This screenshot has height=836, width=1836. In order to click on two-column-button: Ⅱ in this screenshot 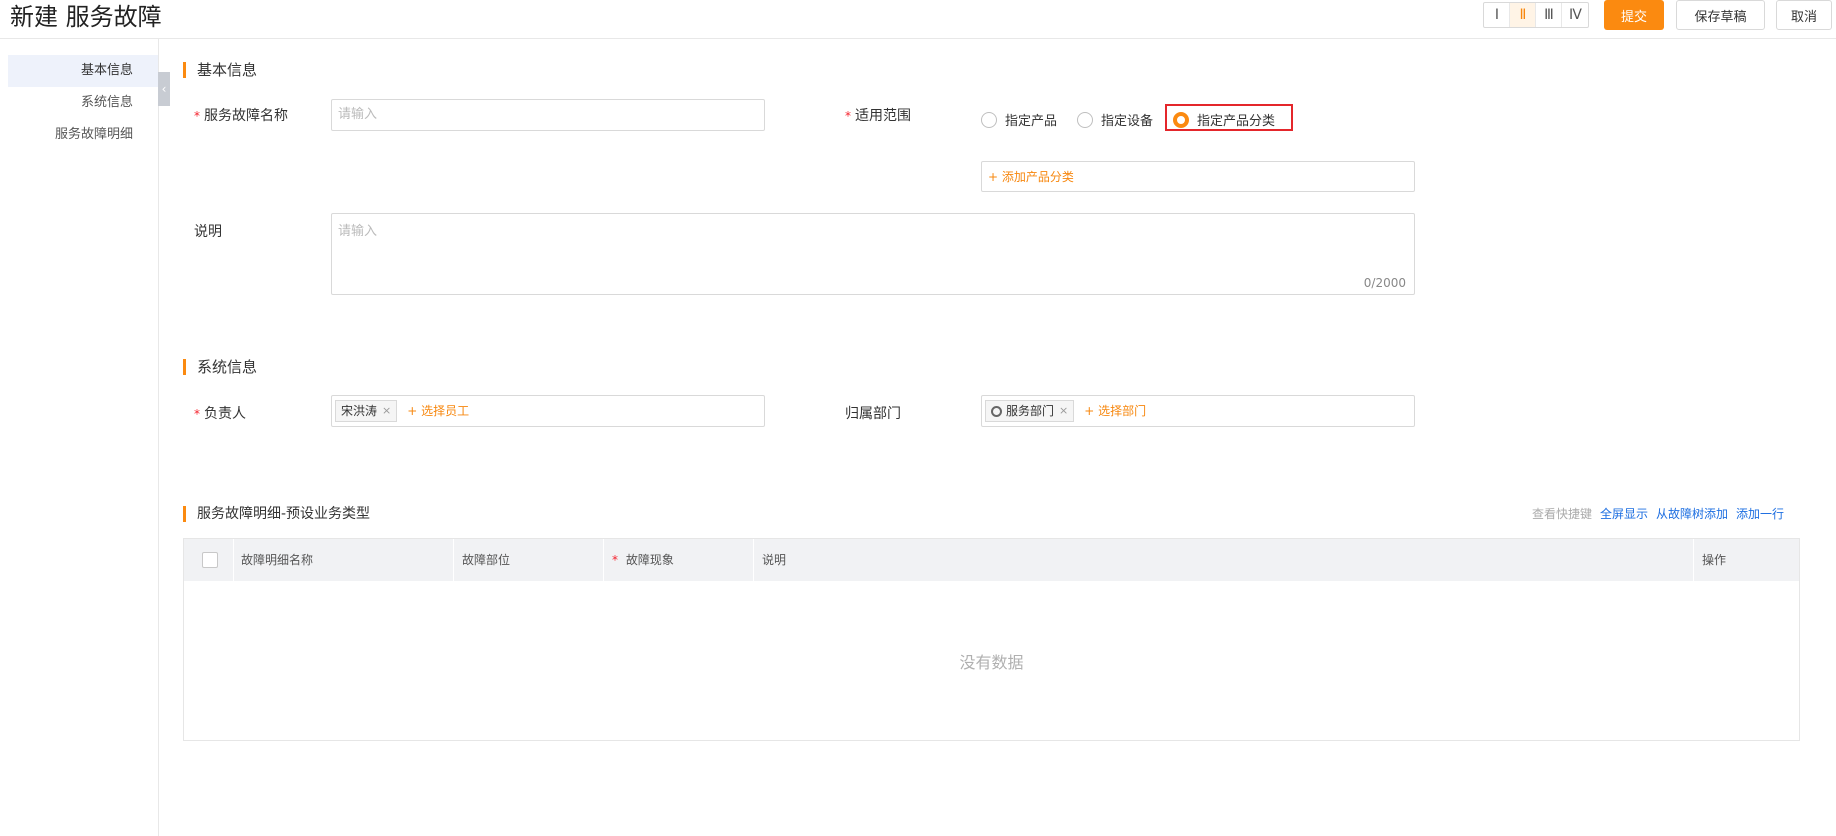, I will do `click(1523, 15)`.